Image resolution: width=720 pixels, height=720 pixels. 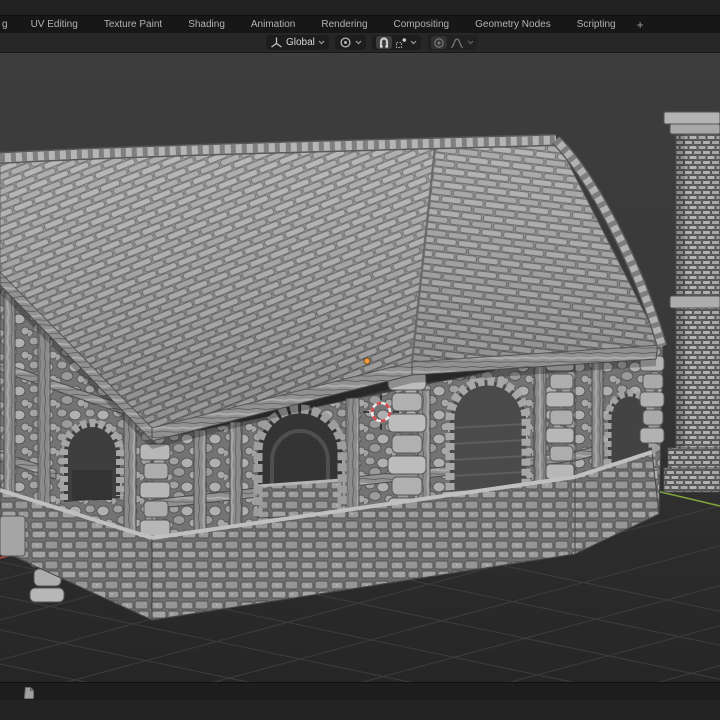 I want to click on snap-magnet-icon, so click(x=384, y=42).